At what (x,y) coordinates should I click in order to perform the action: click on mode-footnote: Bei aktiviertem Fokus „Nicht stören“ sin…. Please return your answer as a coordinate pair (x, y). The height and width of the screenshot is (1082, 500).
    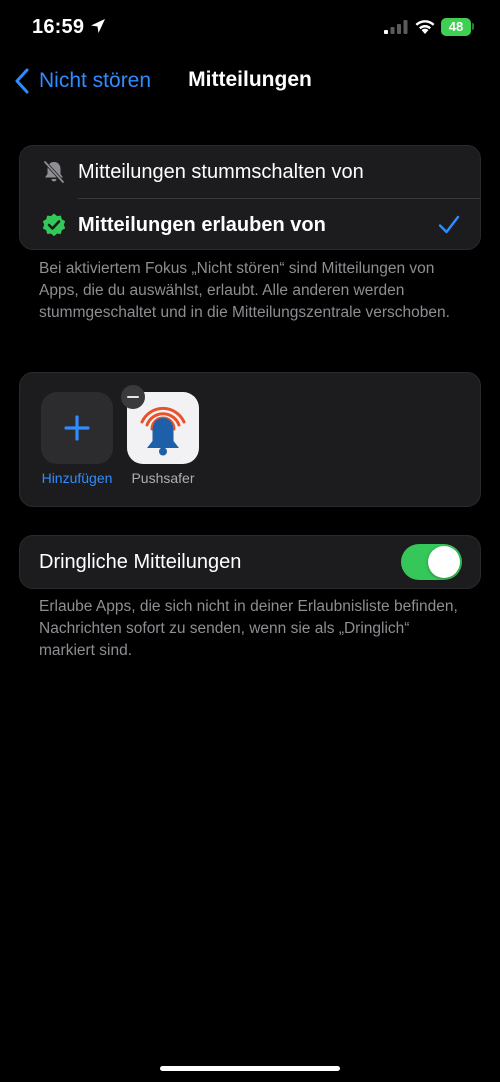
    Looking at the image, I should click on (244, 290).